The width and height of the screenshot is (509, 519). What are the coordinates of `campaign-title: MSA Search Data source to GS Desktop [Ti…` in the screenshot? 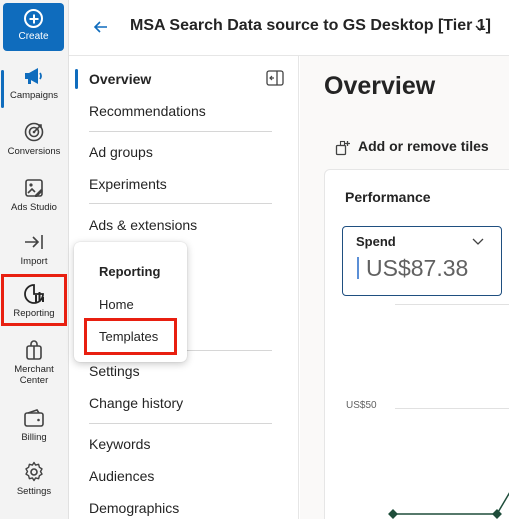 It's located at (310, 25).